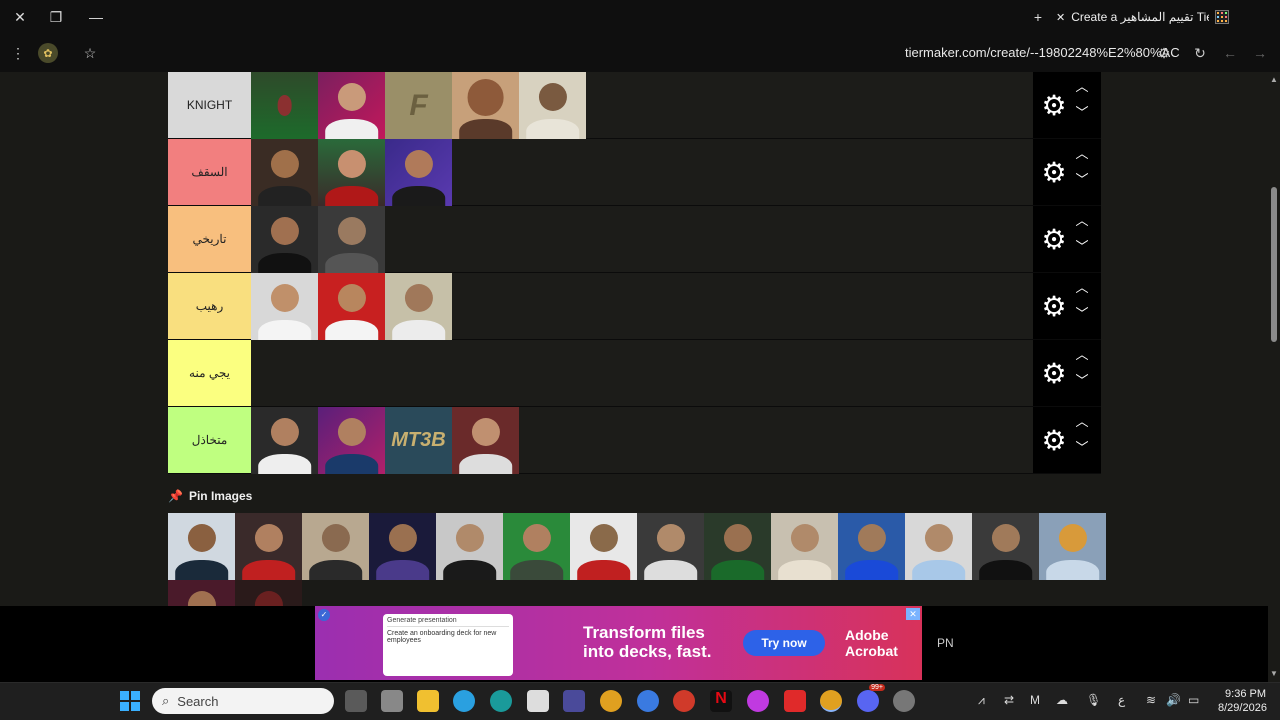 The height and width of the screenshot is (720, 1280). I want to click on onedrive-icon: ☁, so click(1062, 700).